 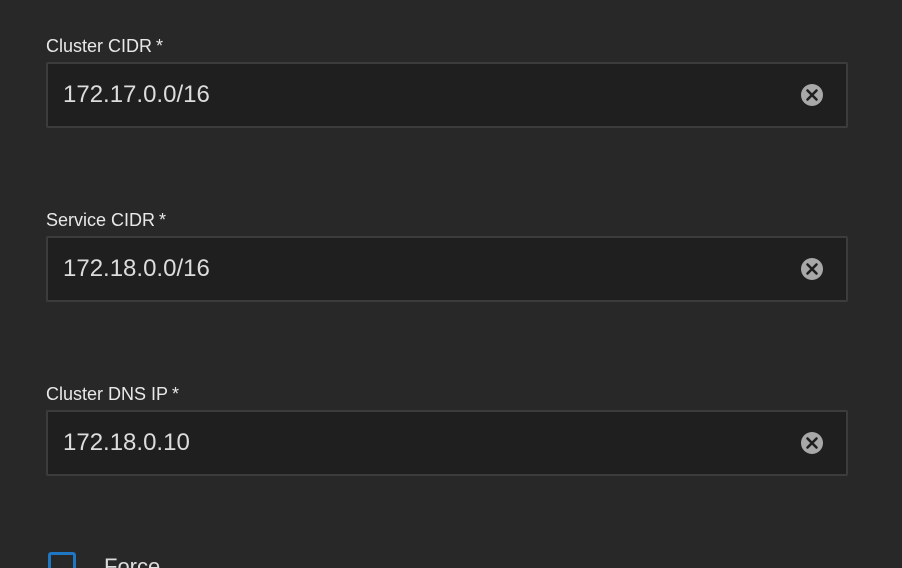 I want to click on cluster-dns-ip-input-box, so click(x=447, y=443).